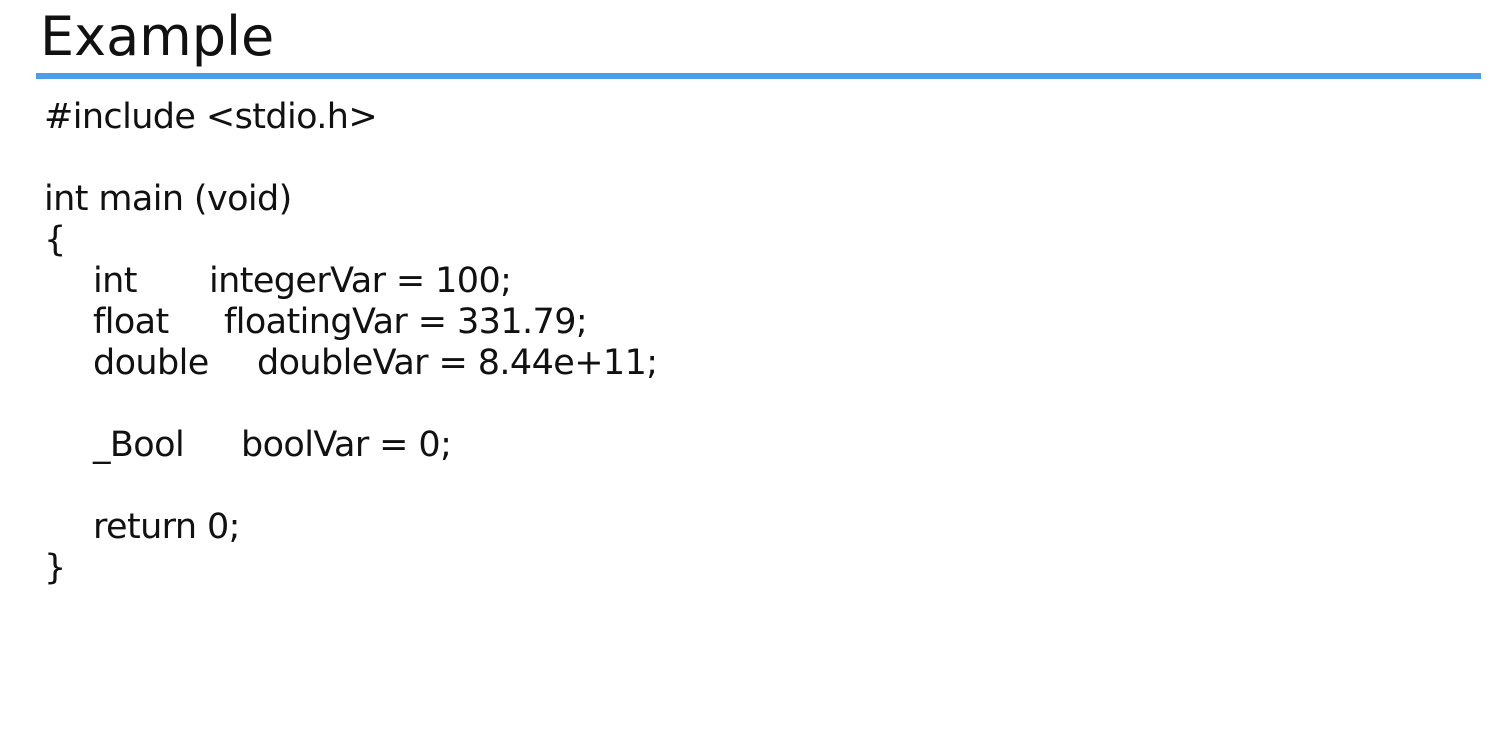  I want to click on code-line-int-declaration: int integerVar = 100;, so click(543, 281).